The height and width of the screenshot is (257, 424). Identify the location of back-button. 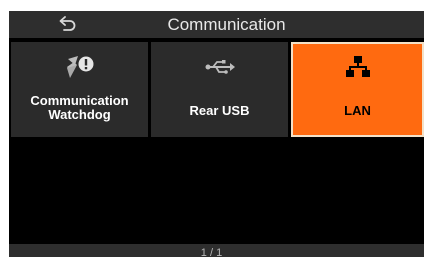
(68, 24).